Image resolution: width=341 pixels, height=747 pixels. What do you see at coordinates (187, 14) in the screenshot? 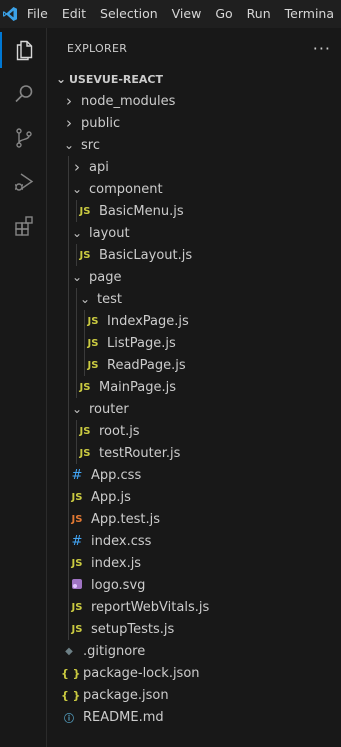
I see `menu-item-view: View` at bounding box center [187, 14].